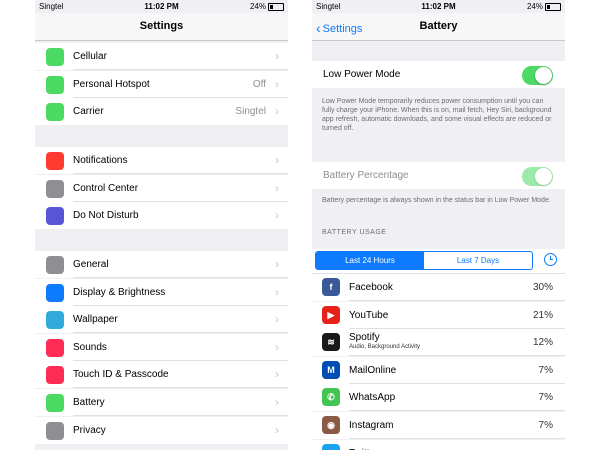 The width and height of the screenshot is (600, 450). Describe the element at coordinates (542, 343) in the screenshot. I see `app-usage-percent: 12%` at that location.